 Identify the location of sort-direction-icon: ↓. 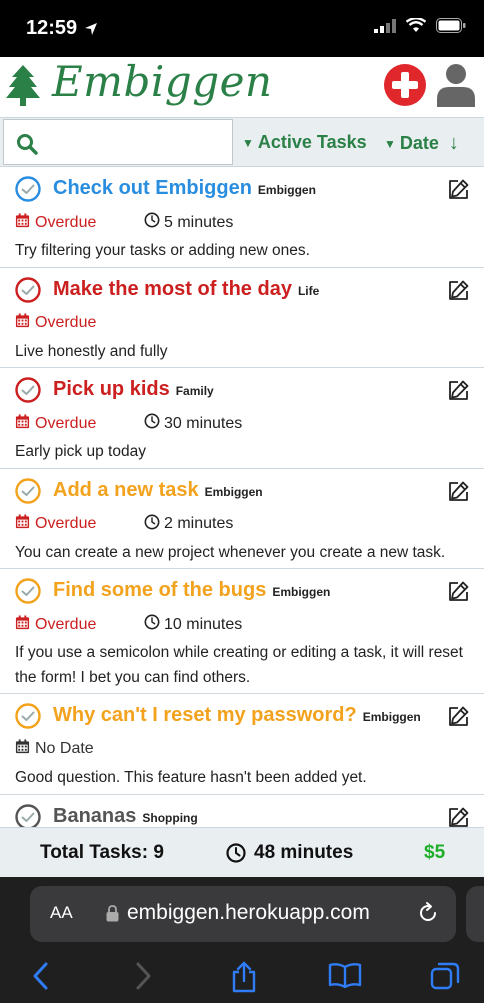
(454, 143).